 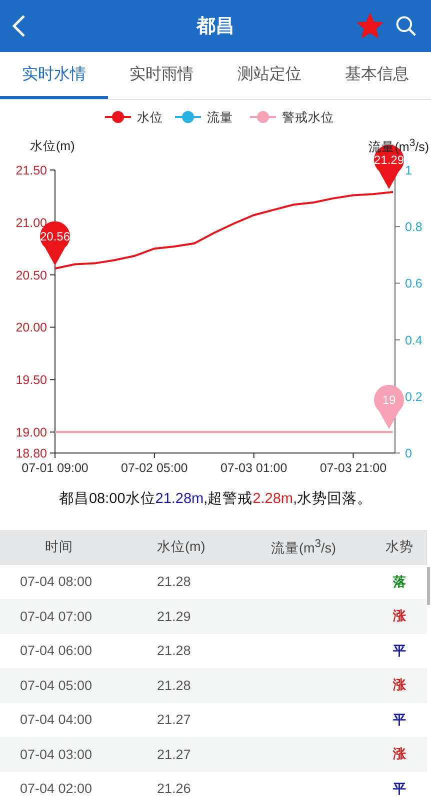 What do you see at coordinates (408, 453) in the screenshot?
I see `axis-label: 0` at bounding box center [408, 453].